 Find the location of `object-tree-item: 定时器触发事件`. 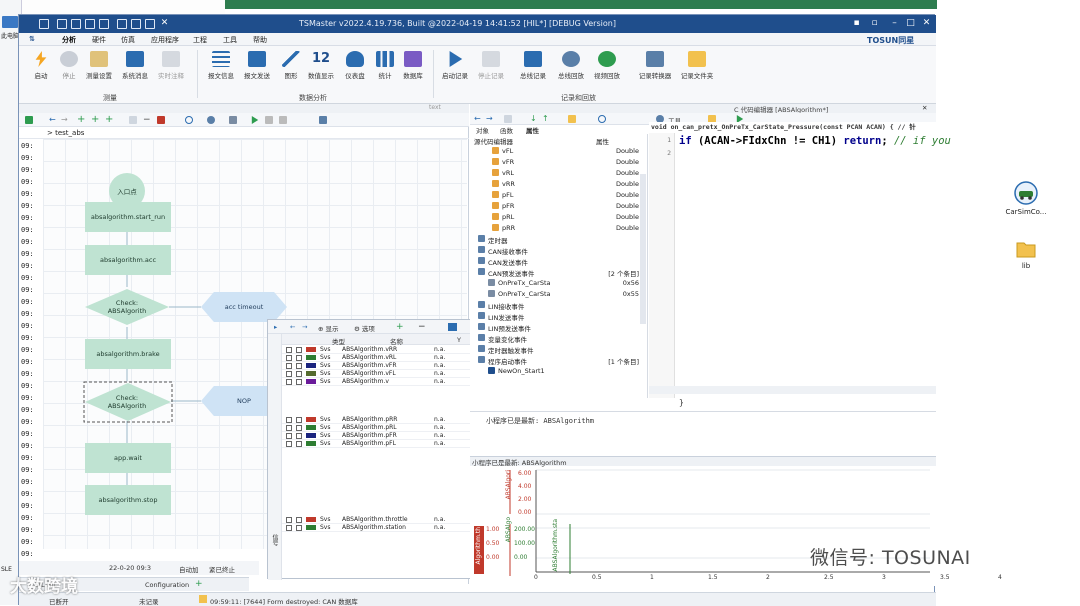

object-tree-item: 定时器触发事件 is located at coordinates (559, 349).